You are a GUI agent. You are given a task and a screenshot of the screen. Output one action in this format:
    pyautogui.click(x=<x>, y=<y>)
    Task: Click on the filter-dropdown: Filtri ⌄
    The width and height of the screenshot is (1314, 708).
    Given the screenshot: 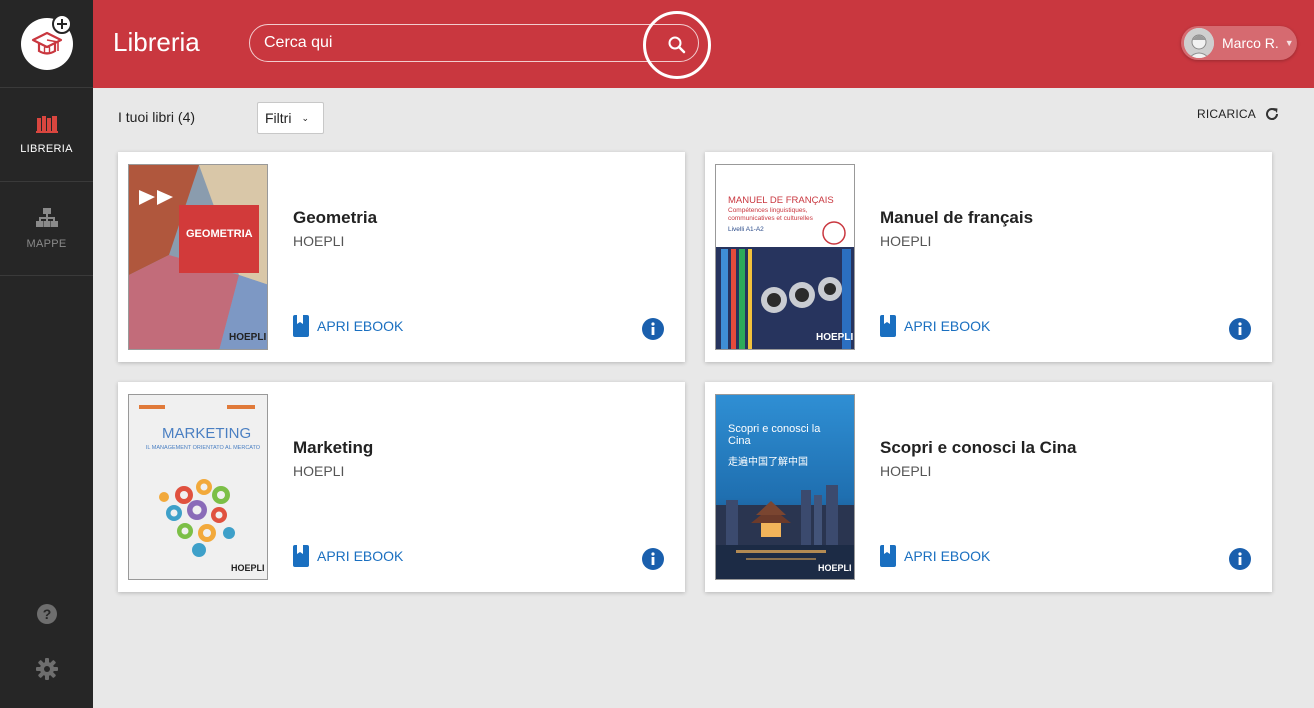 What is the action you would take?
    pyautogui.click(x=290, y=118)
    